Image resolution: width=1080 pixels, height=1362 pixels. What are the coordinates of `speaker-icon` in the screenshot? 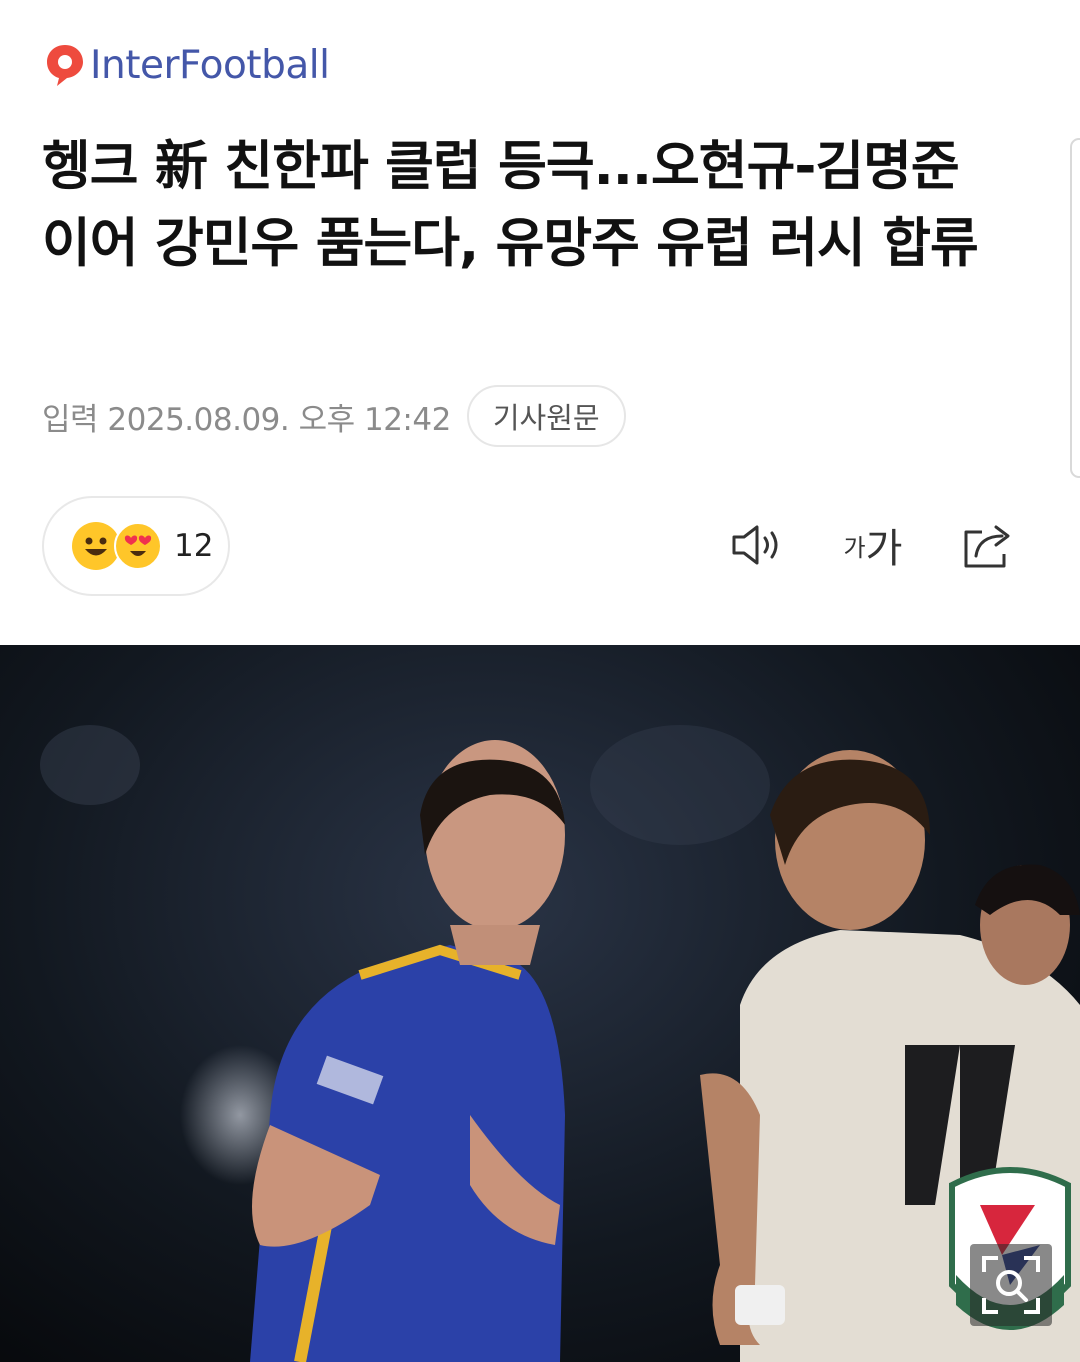 It's located at (755, 545).